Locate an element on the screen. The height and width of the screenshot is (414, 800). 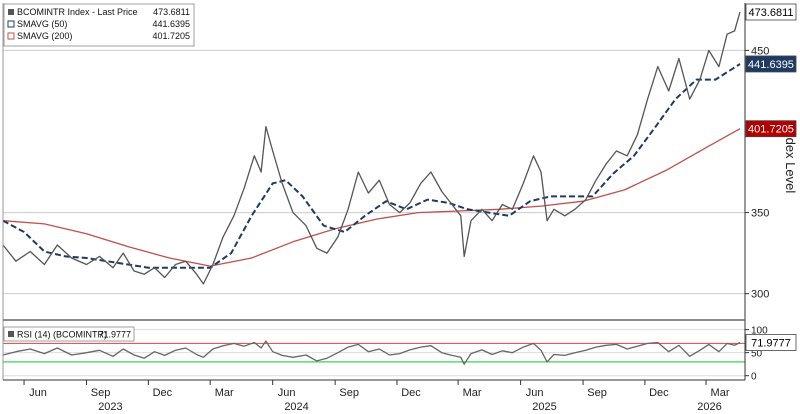
x-tick-label-sep-5: Sep is located at coordinates (349, 393).